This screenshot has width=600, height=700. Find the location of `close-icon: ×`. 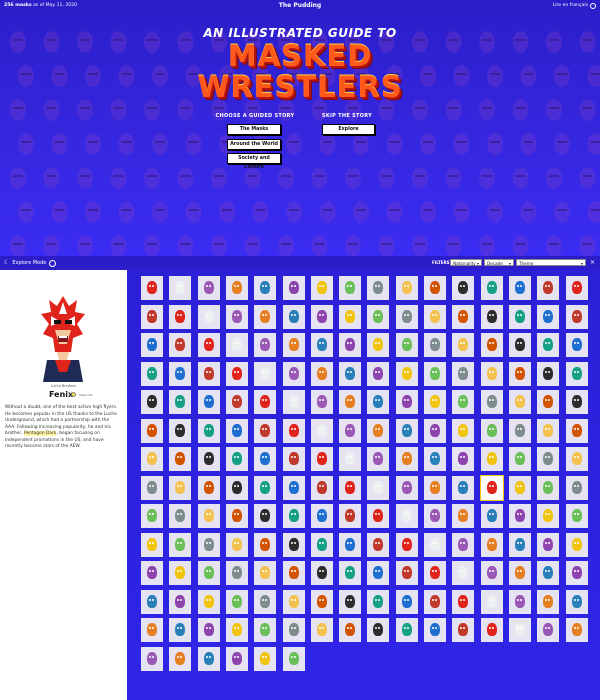

close-icon: × is located at coordinates (592, 263).